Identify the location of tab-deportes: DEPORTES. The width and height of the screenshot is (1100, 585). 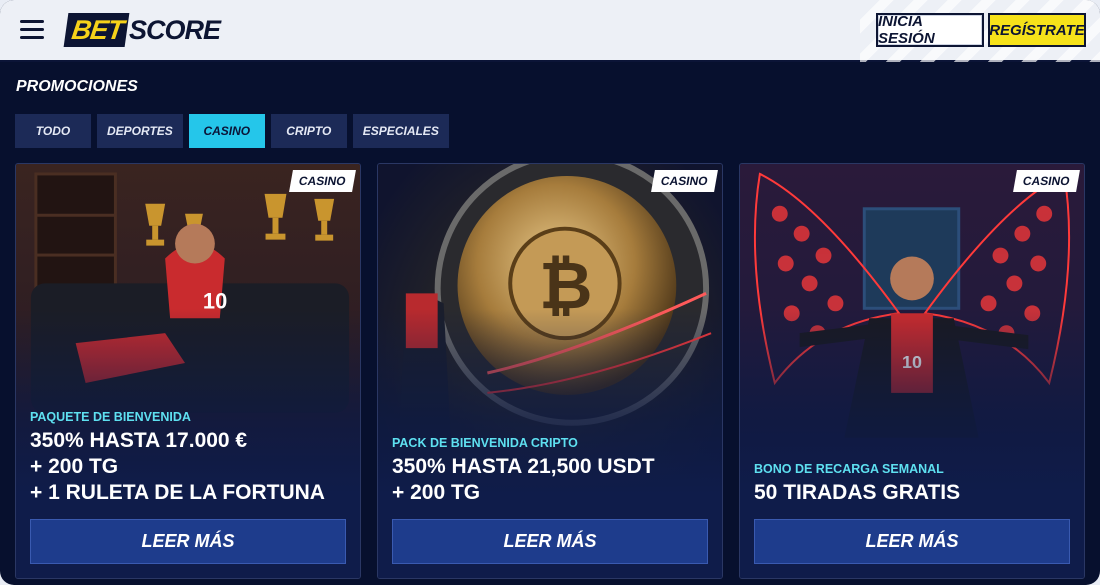
(140, 131).